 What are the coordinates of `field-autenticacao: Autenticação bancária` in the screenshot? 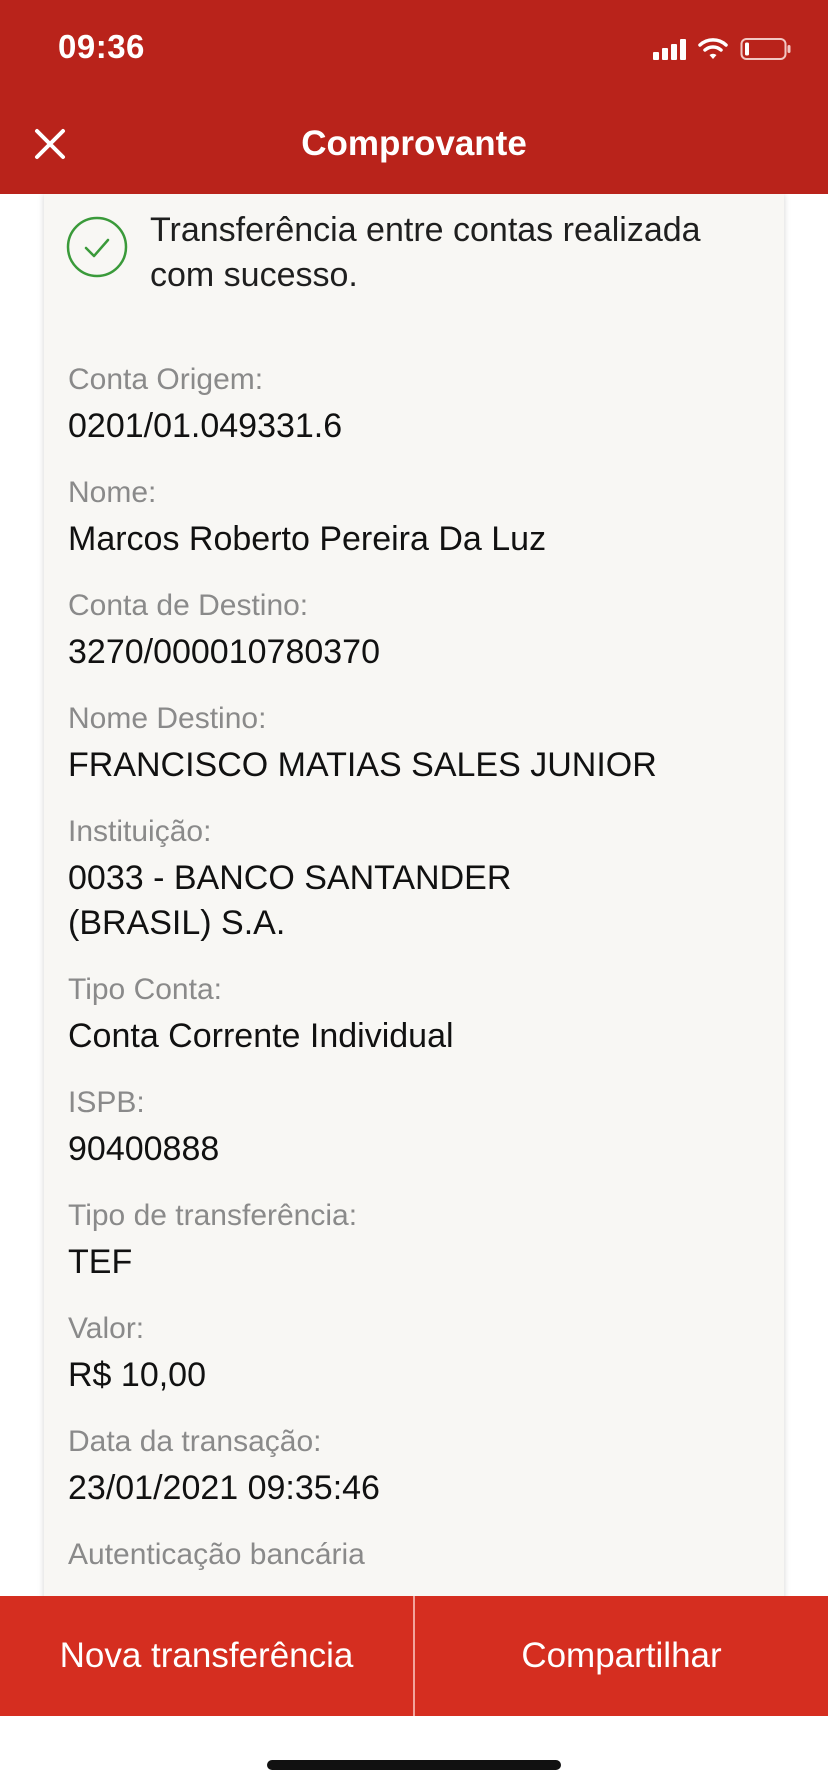 It's located at (418, 1555).